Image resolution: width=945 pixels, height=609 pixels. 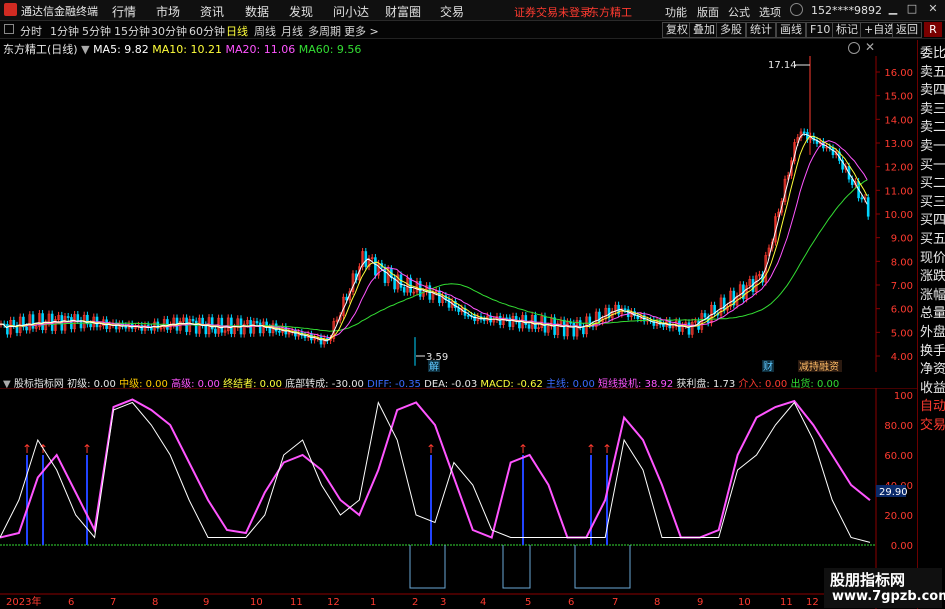 What do you see at coordinates (361, 31) in the screenshot?
I see `tab-more: 更多 >` at bounding box center [361, 31].